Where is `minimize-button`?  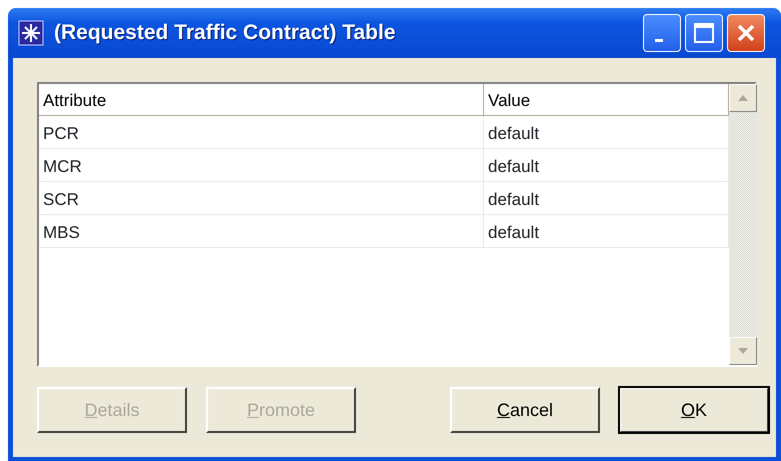
minimize-button is located at coordinates (662, 33).